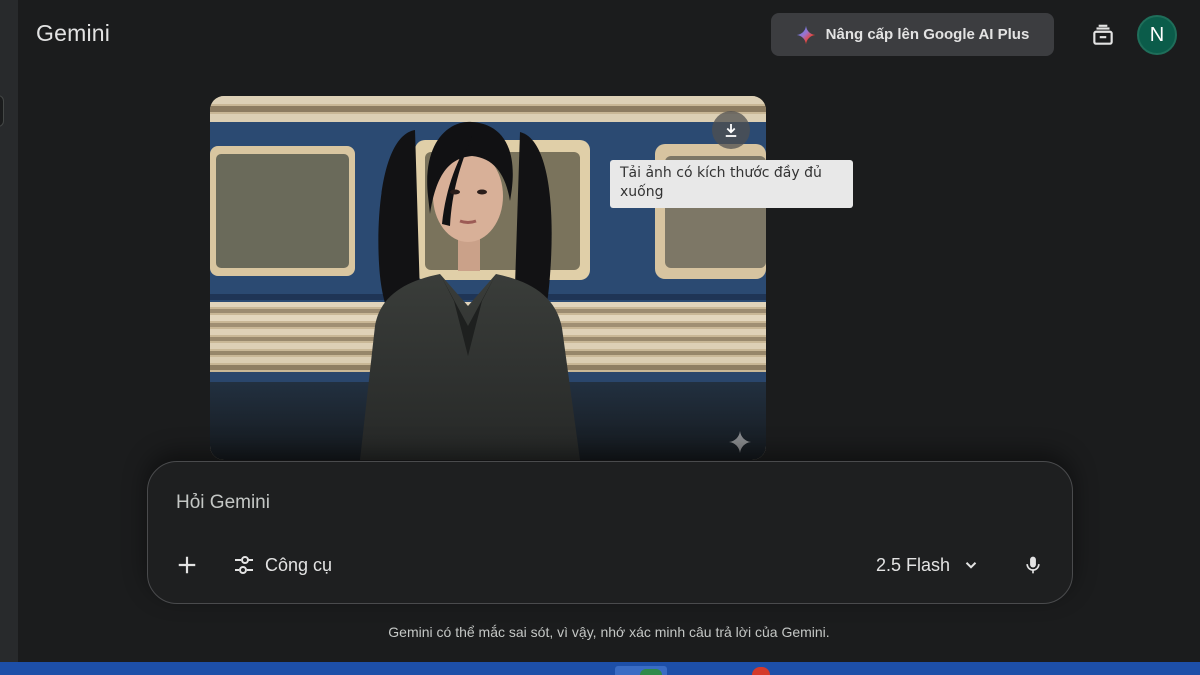 The width and height of the screenshot is (1200, 675). I want to click on taskbar-browser-icon, so click(761, 671).